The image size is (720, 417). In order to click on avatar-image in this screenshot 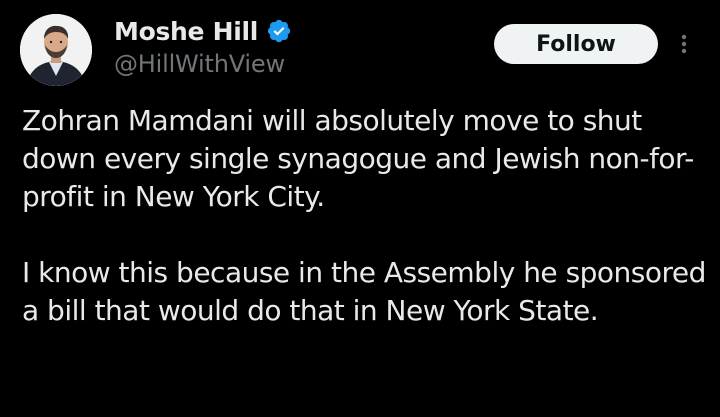, I will do `click(56, 50)`.